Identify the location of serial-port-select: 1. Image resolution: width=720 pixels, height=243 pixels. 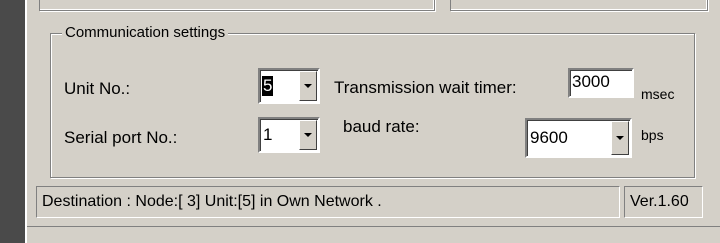
(289, 135).